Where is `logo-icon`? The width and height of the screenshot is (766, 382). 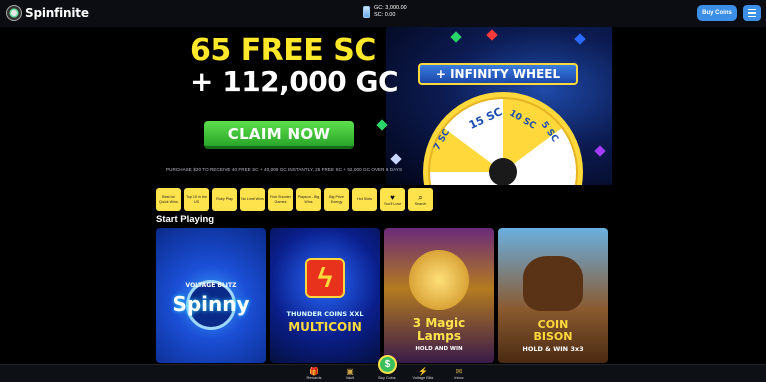 logo-icon is located at coordinates (14, 13).